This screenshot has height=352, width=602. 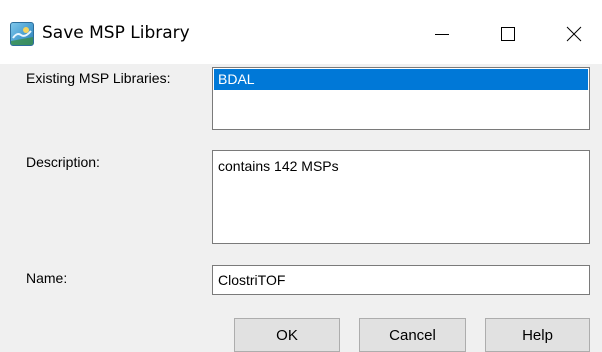 I want to click on minimize-icon, so click(x=442, y=34).